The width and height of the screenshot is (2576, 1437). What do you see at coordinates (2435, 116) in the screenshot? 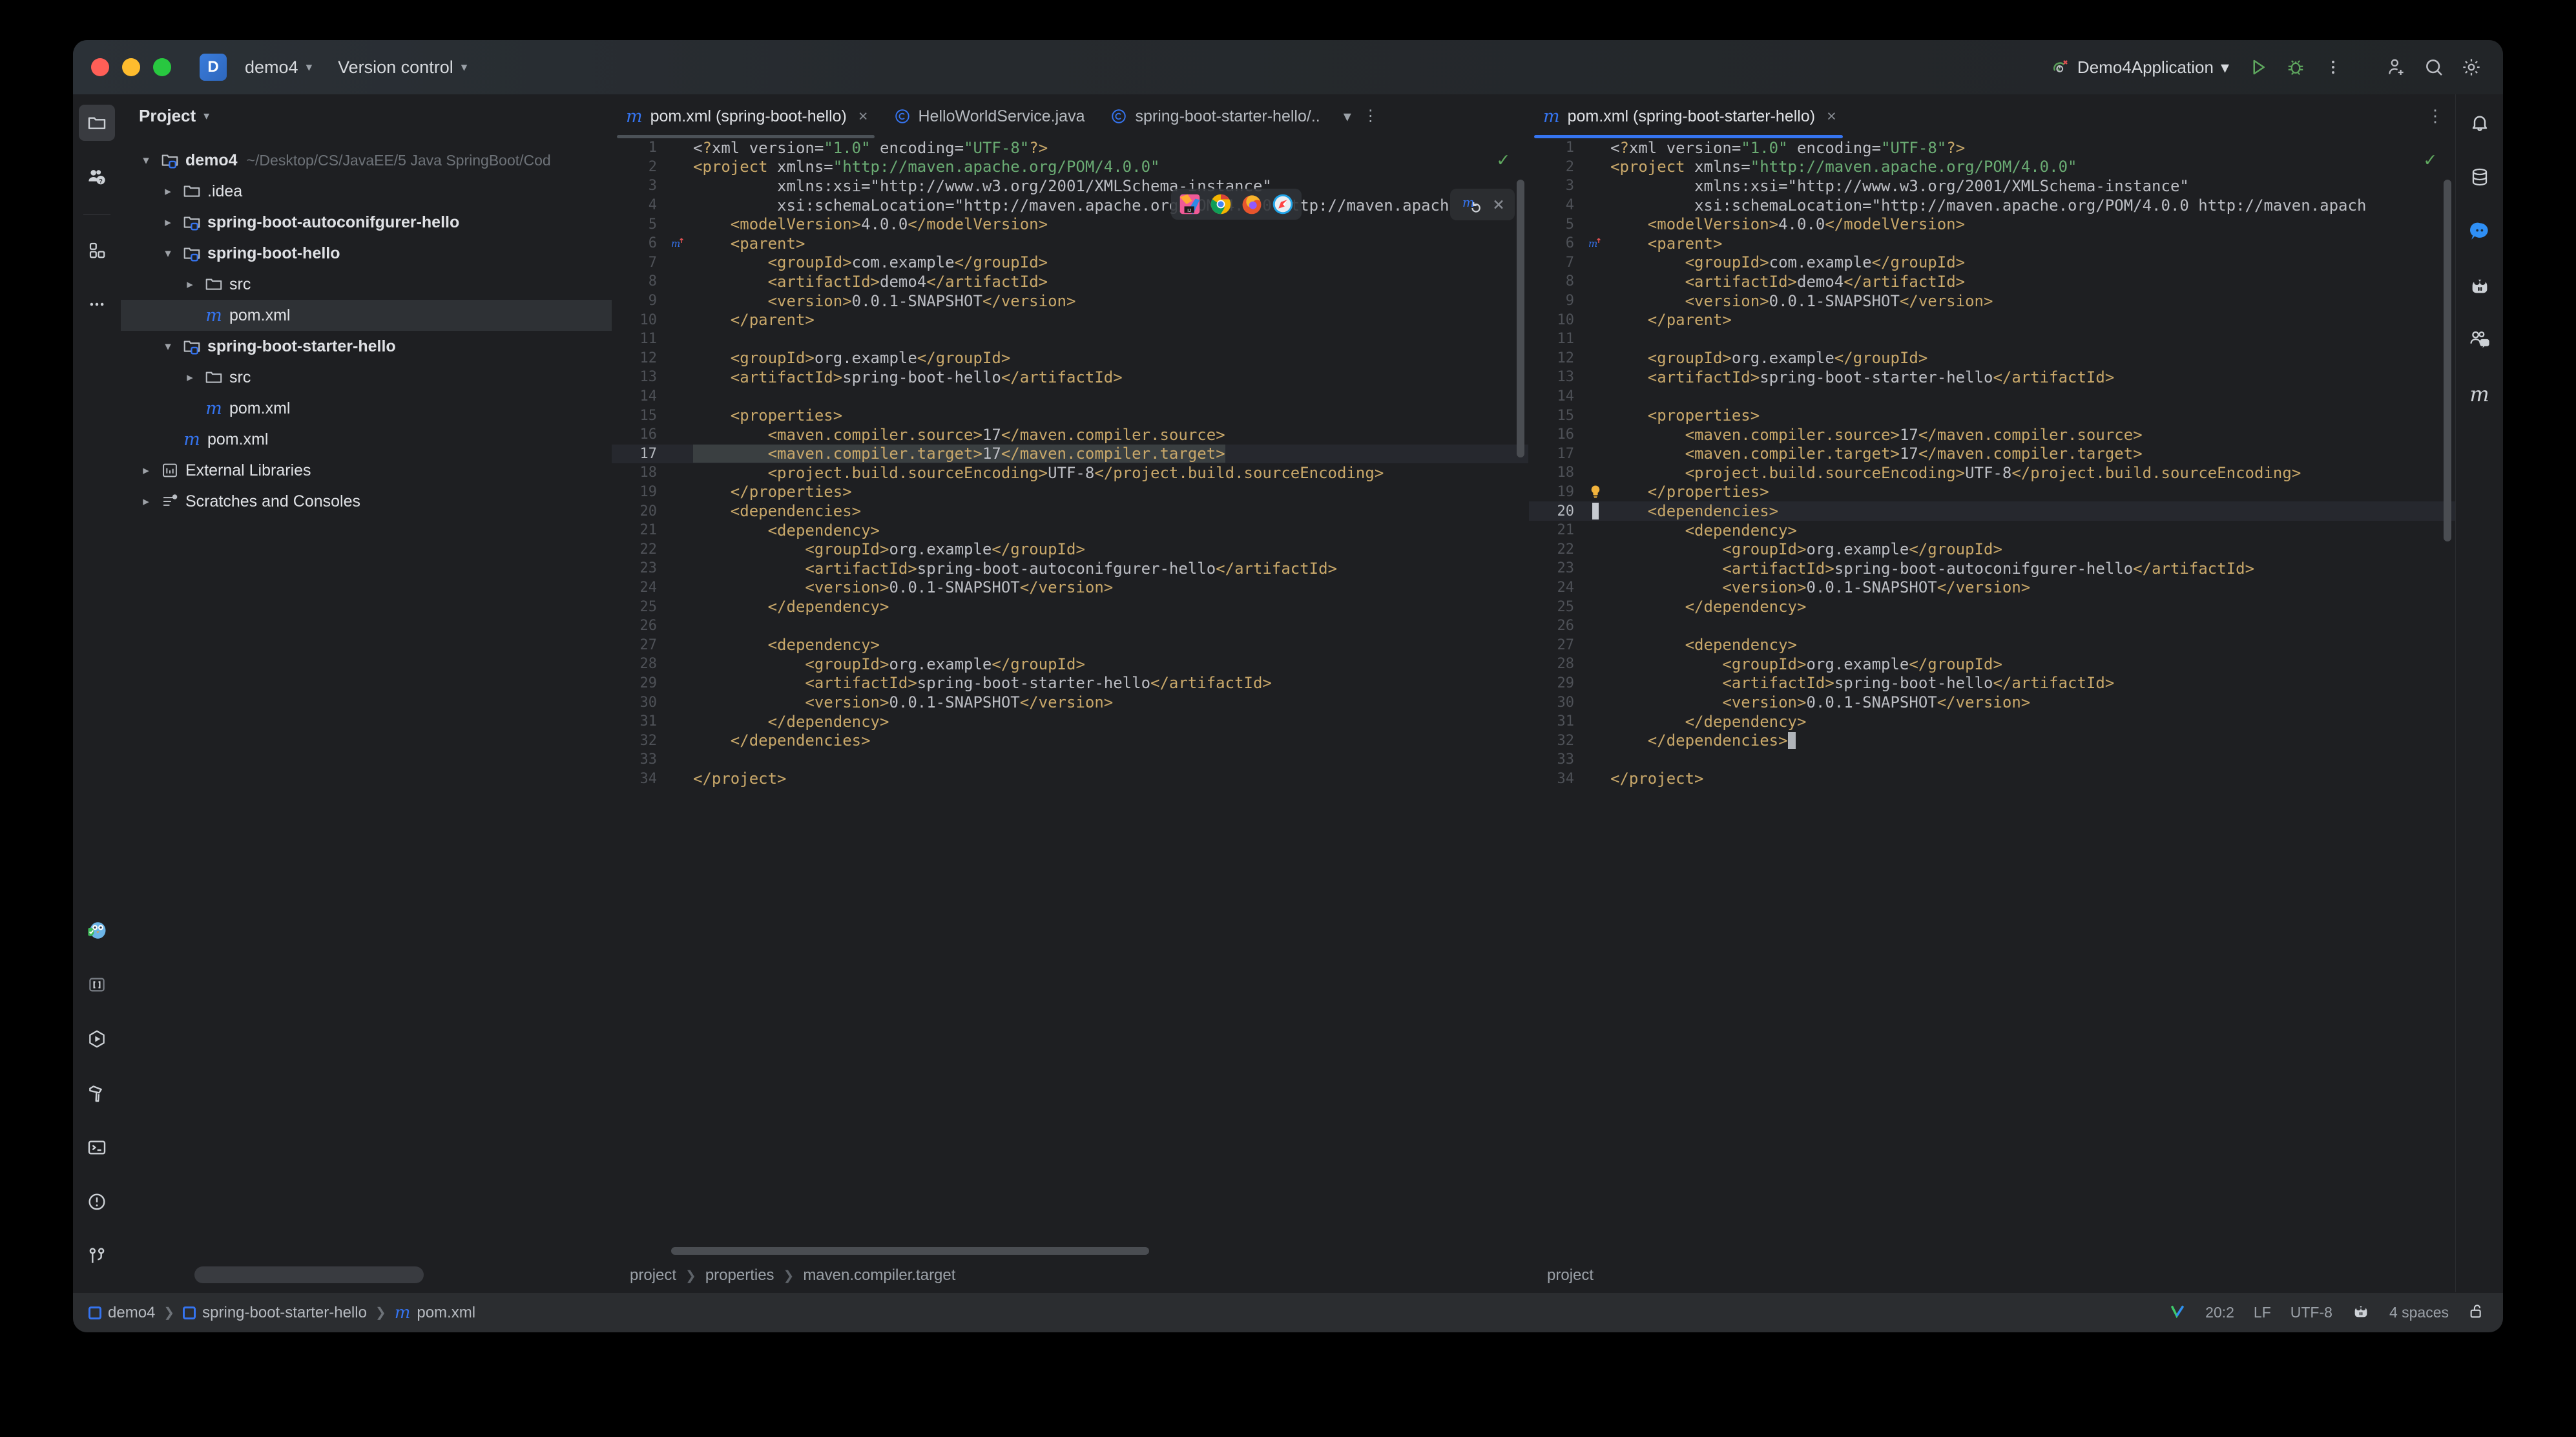
I see `tab-options-kebab-icon: ⋮` at bounding box center [2435, 116].